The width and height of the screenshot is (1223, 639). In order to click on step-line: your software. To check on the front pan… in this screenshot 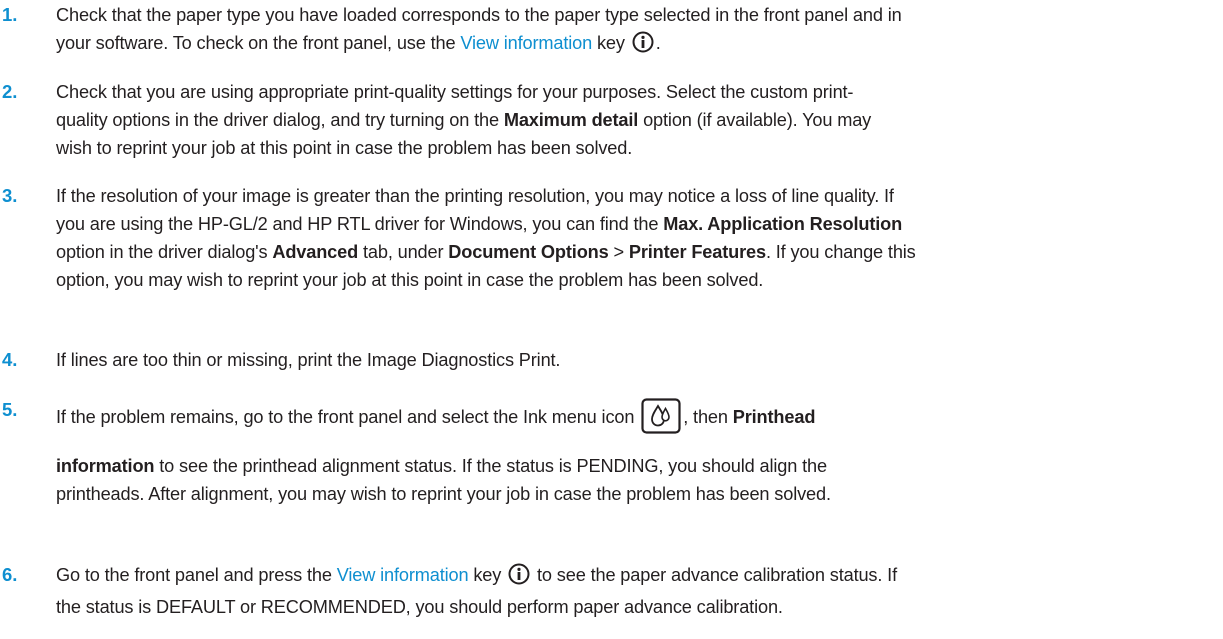, I will do `click(636, 45)`.